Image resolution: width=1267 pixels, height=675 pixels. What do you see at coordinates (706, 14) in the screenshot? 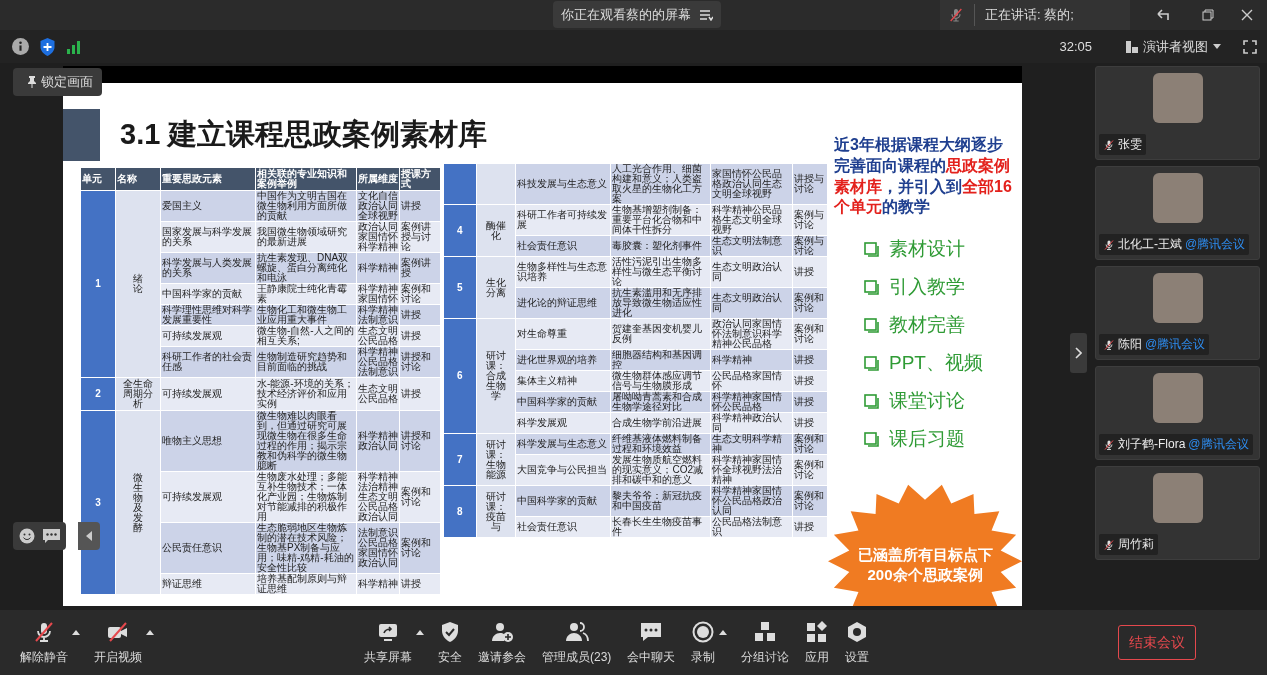
I see `list-menu-icon` at bounding box center [706, 14].